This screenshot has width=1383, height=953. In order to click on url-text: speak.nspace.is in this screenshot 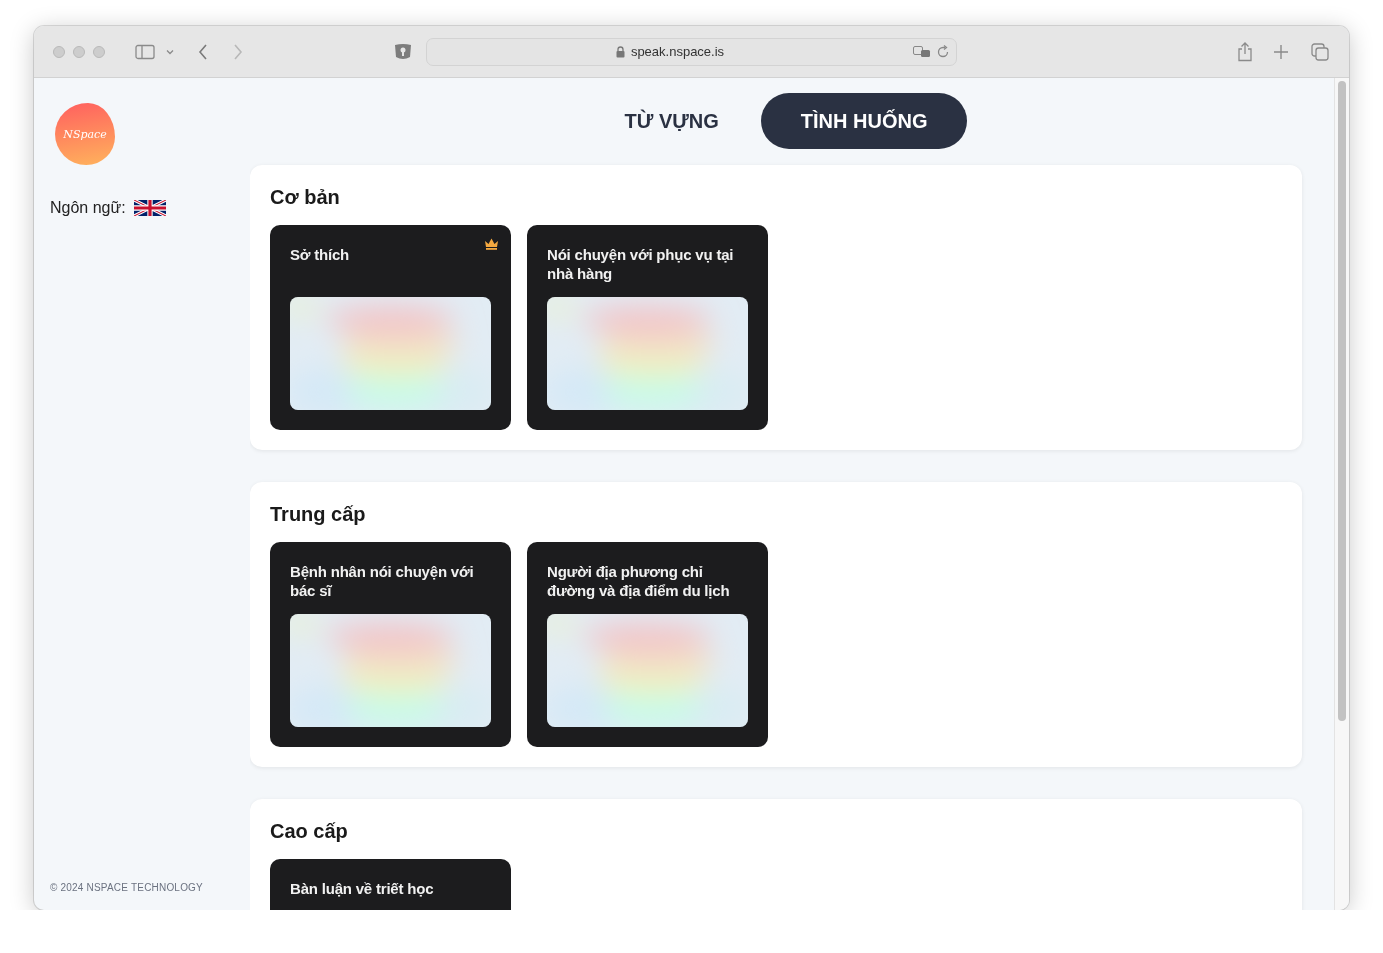, I will do `click(677, 51)`.